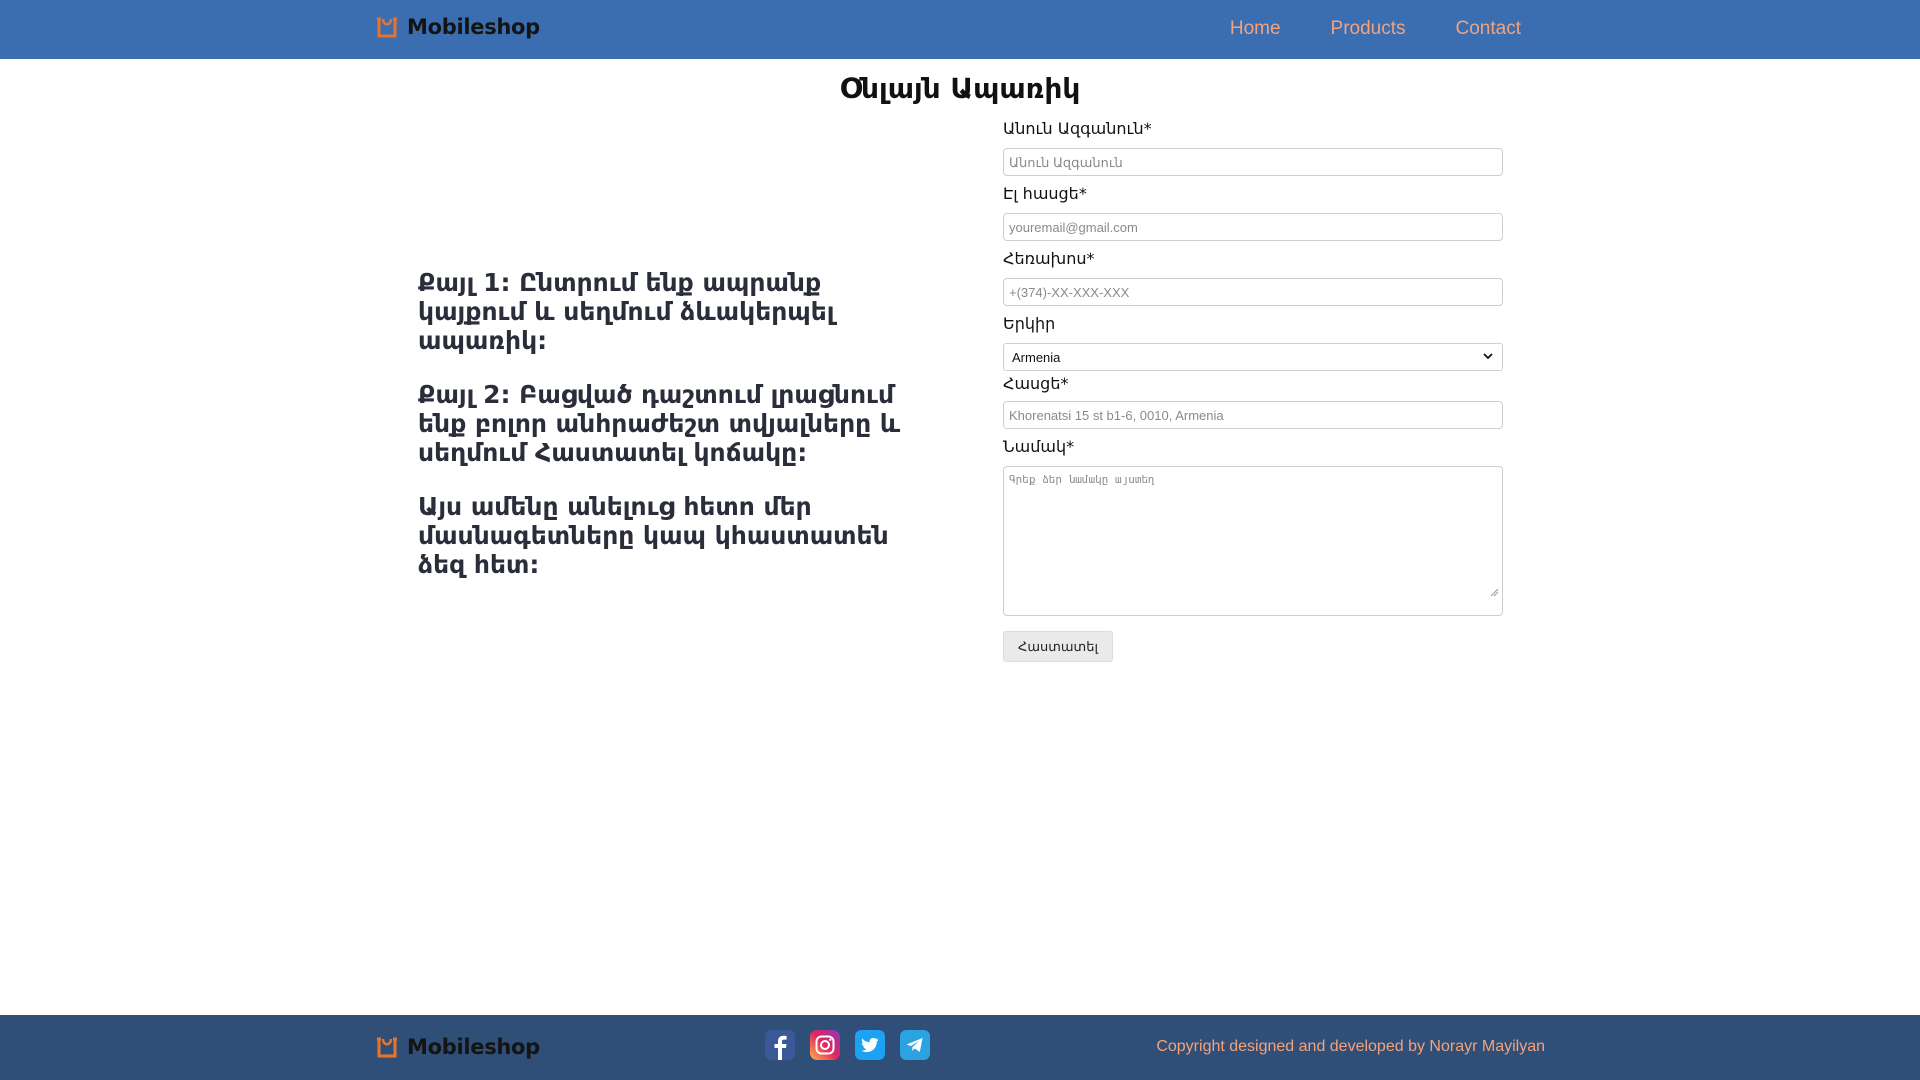 This screenshot has height=1080, width=1920. Describe the element at coordinates (1253, 162) in the screenshot. I see `name-input` at that location.